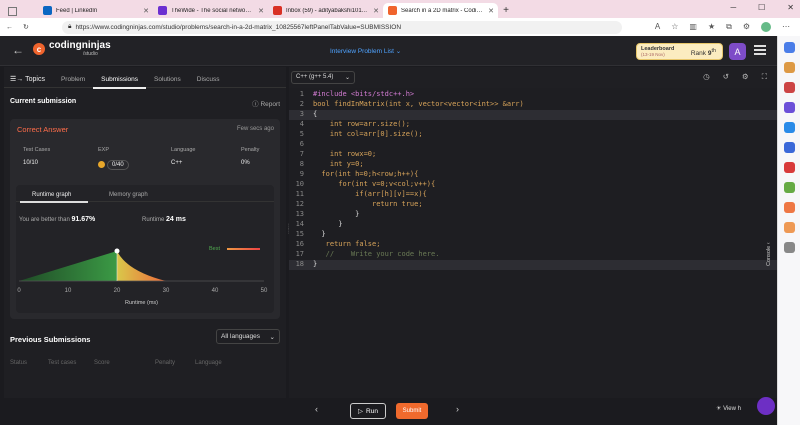  What do you see at coordinates (72, 49) in the screenshot?
I see `logo: c codingninjas /studio` at bounding box center [72, 49].